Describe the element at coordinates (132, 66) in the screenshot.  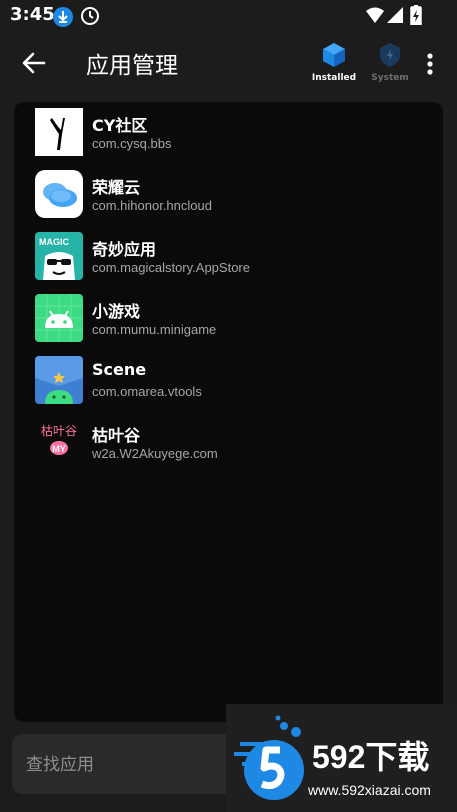
I see `page-title: 应用管理` at that location.